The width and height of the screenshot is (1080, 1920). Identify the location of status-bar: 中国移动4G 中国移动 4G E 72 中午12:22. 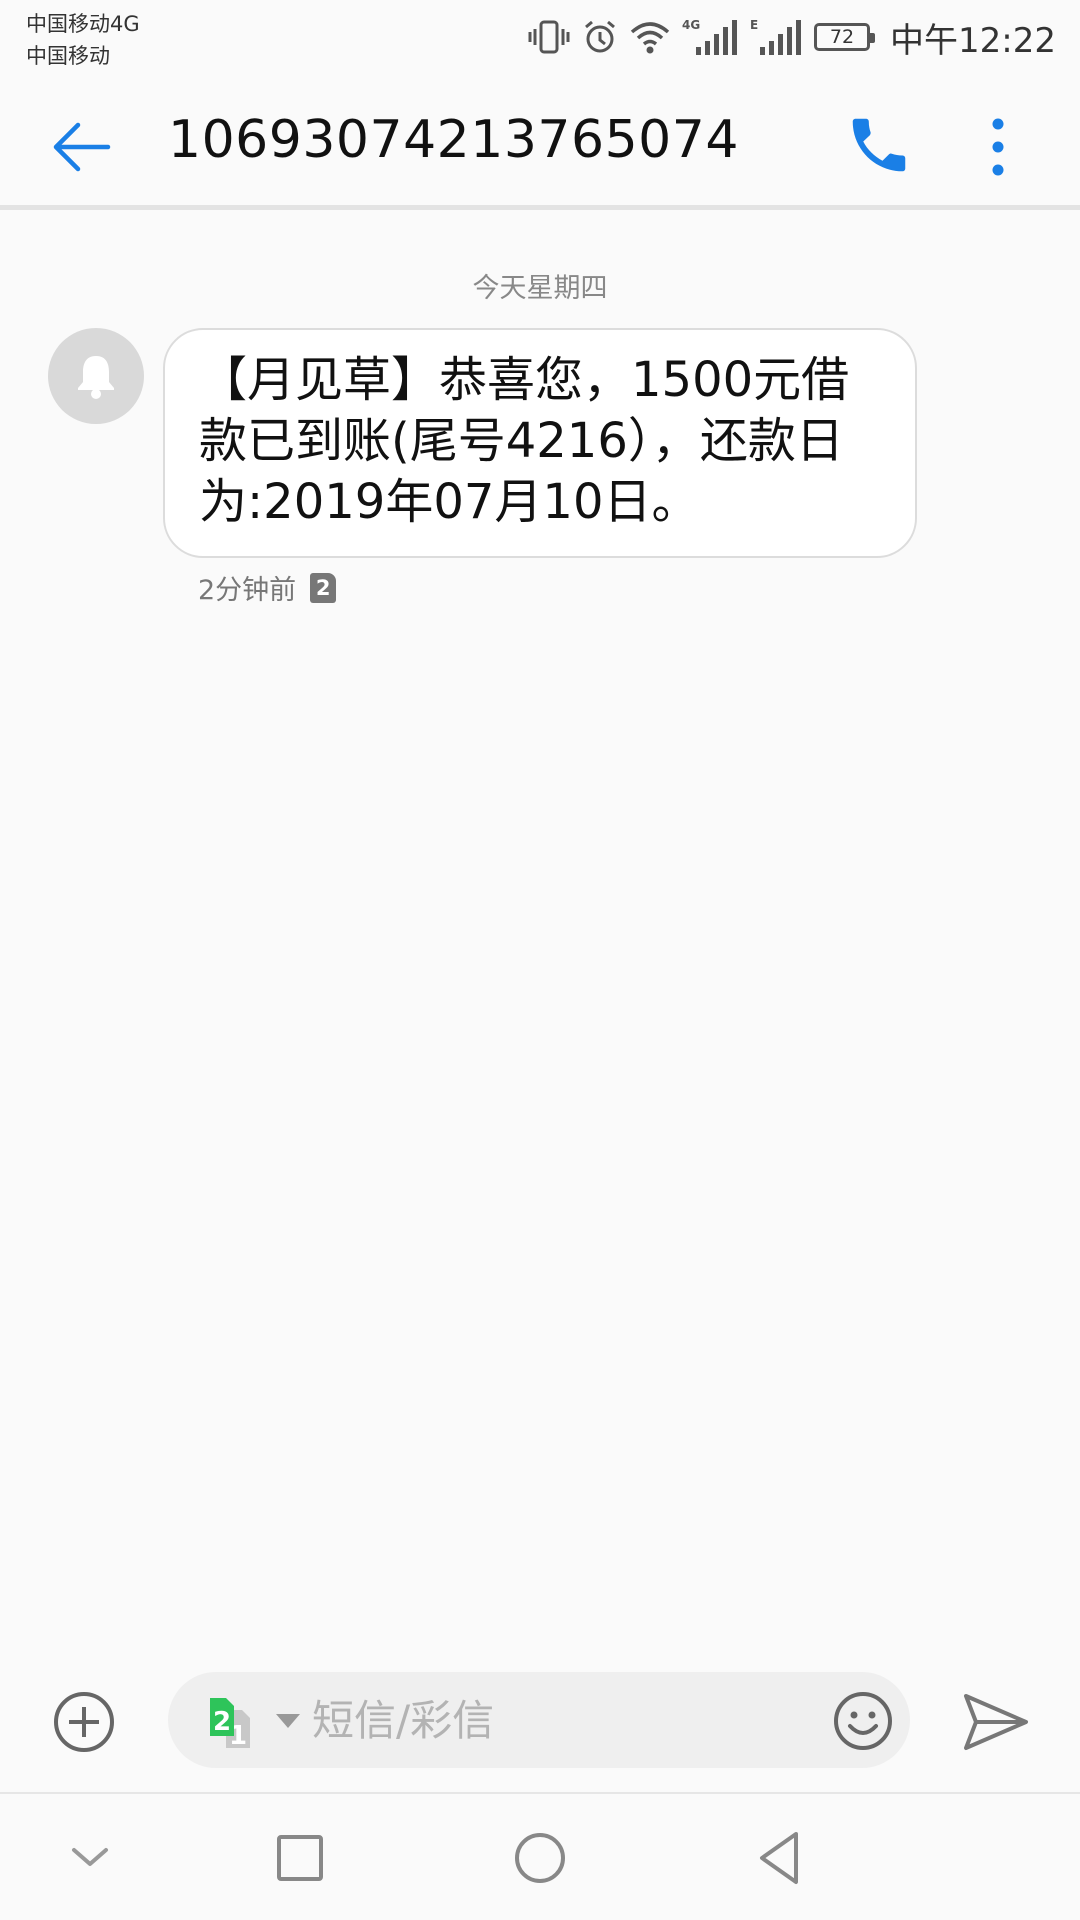
(540, 40).